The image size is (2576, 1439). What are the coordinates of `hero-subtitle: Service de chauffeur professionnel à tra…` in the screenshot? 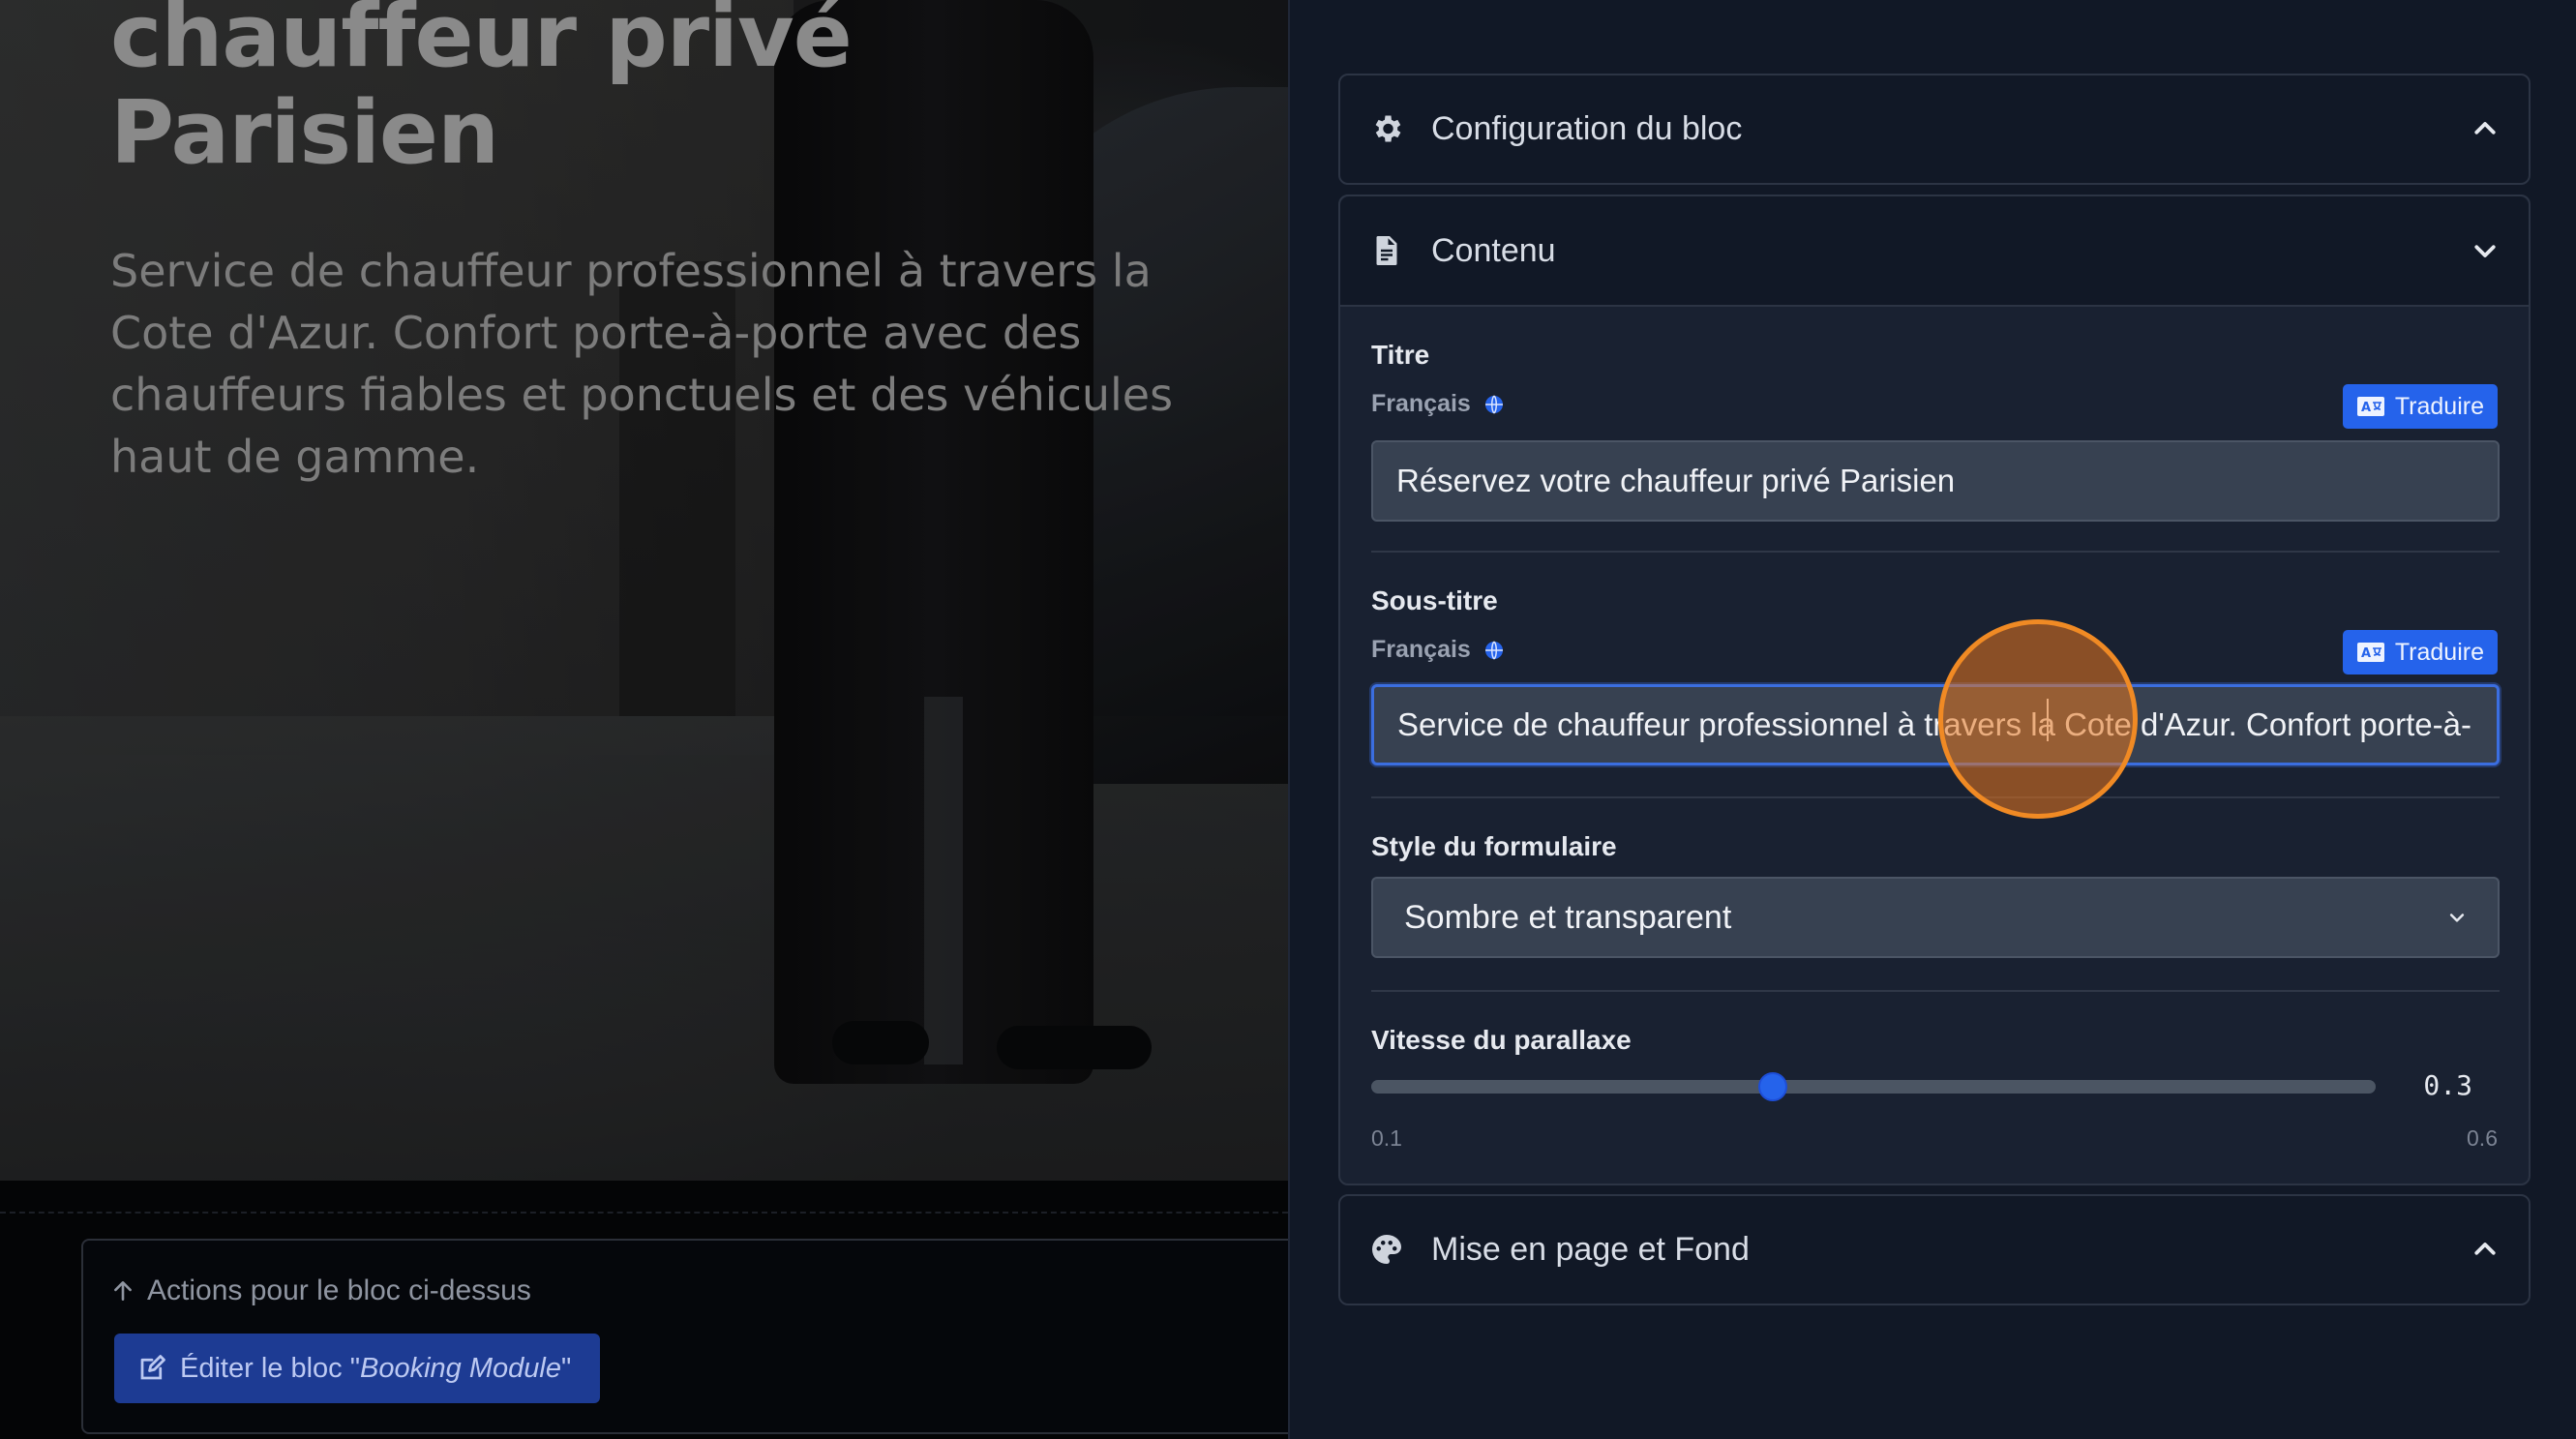 It's located at (642, 364).